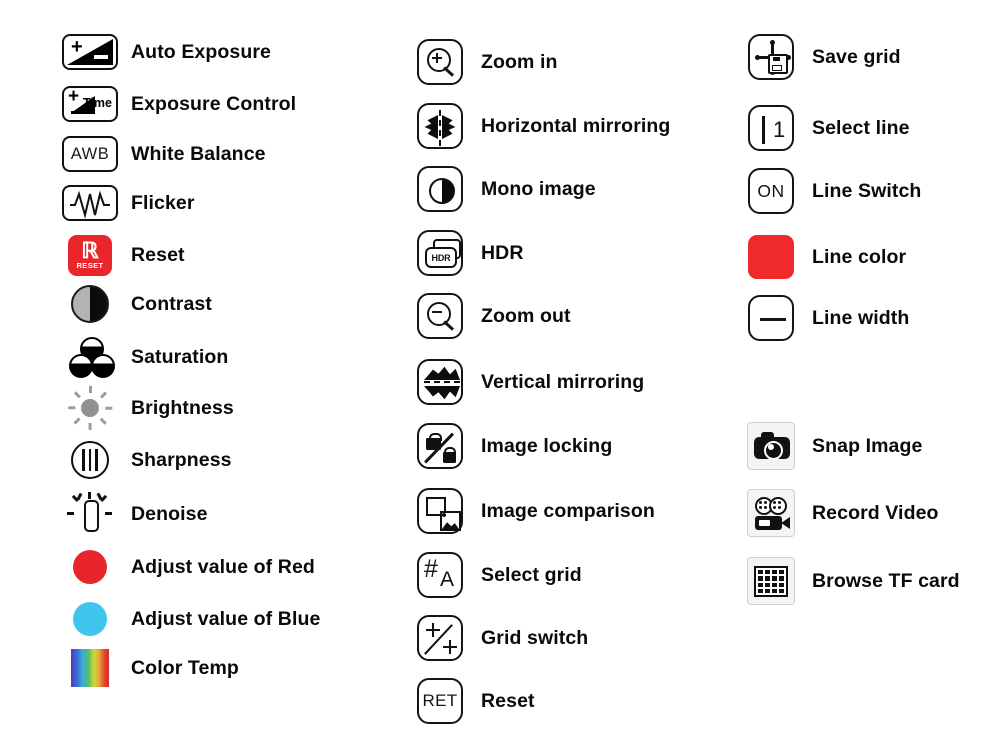 The height and width of the screenshot is (742, 1000). What do you see at coordinates (501, 446) in the screenshot?
I see `legend-row-image-locking: Image locking` at bounding box center [501, 446].